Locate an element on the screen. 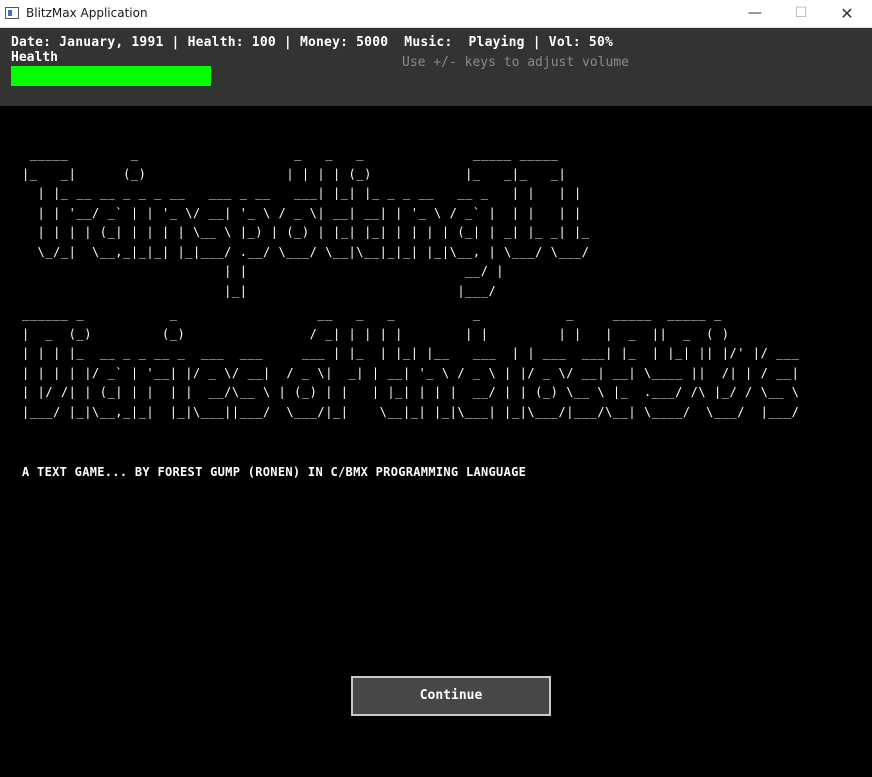 Image resolution: width=872 pixels, height=777 pixels. health-bar-fill is located at coordinates (111, 76).